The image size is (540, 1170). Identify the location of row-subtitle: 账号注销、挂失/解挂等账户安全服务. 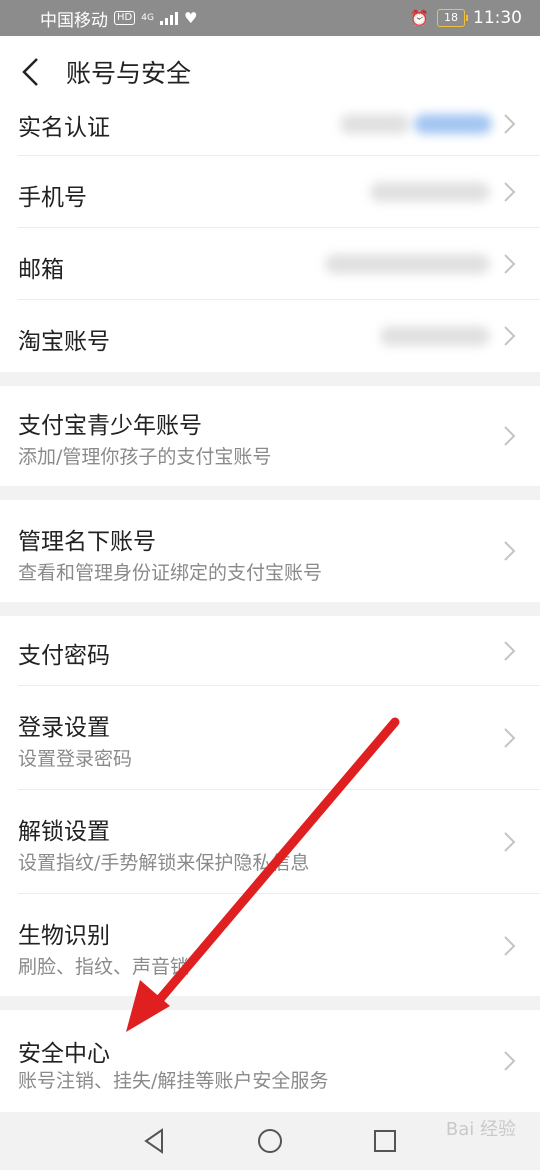
(173, 1081).